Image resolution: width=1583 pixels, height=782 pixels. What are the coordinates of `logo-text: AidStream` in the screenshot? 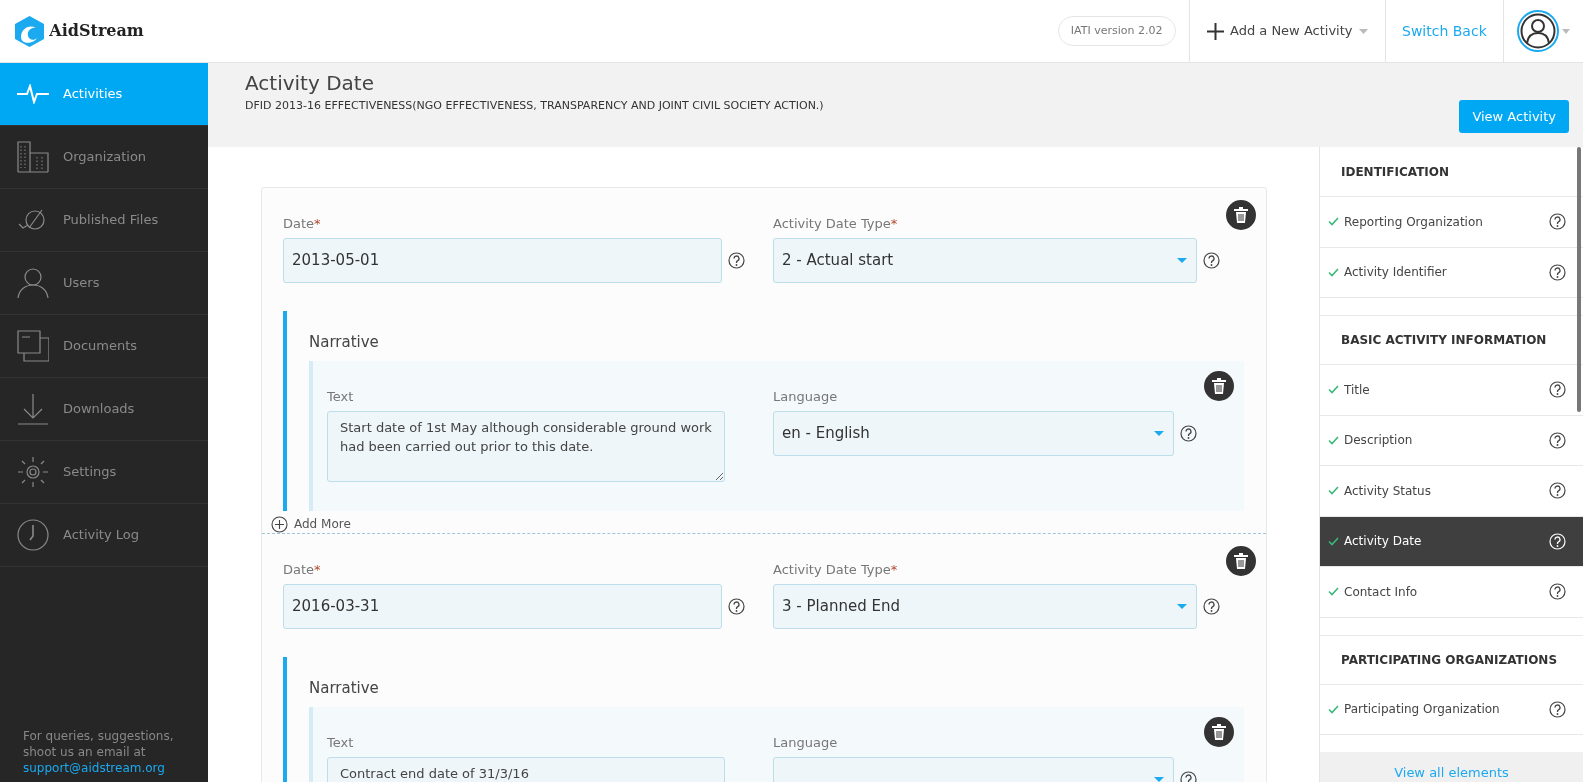 It's located at (96, 31).